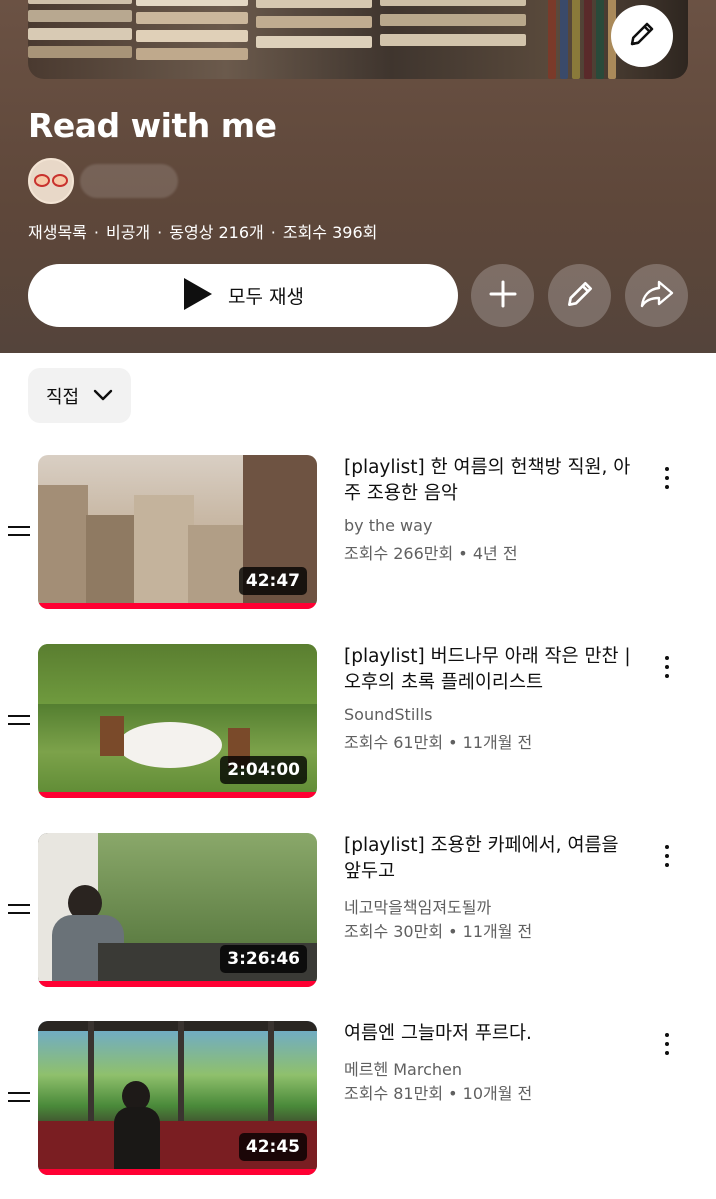  I want to click on playlist-cover-image, so click(358, 39).